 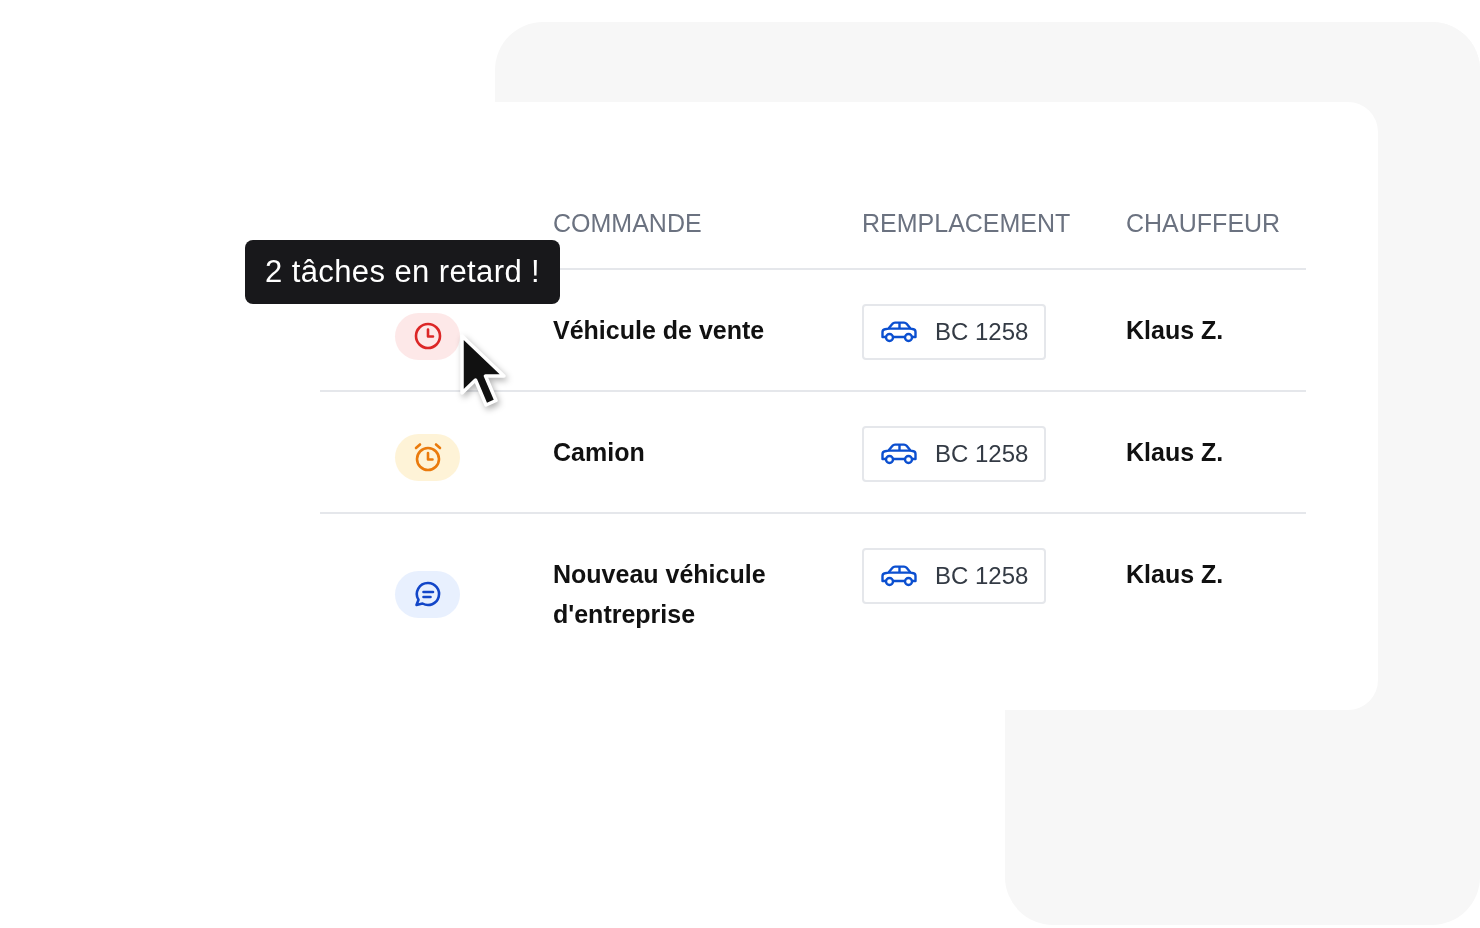 I want to click on alarm-clock-icon, so click(x=427, y=457).